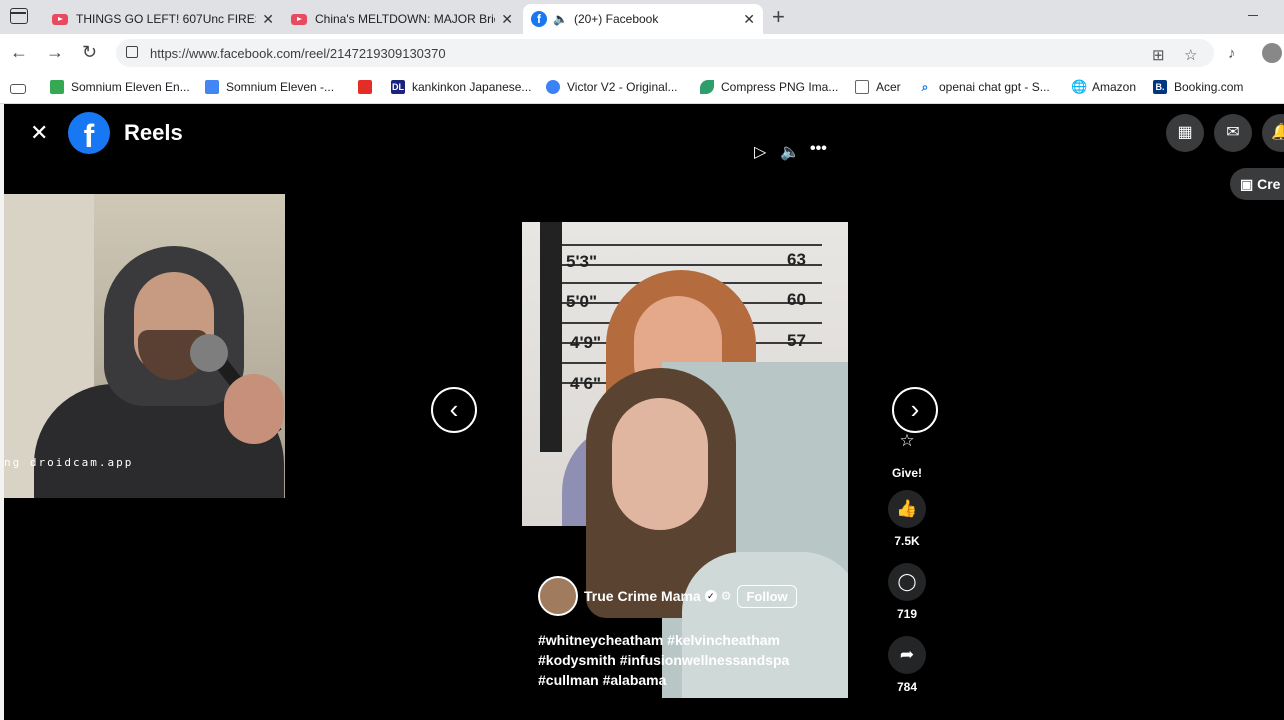 This screenshot has width=1284, height=720. Describe the element at coordinates (1253, 15) in the screenshot. I see `minimize-icon` at that location.